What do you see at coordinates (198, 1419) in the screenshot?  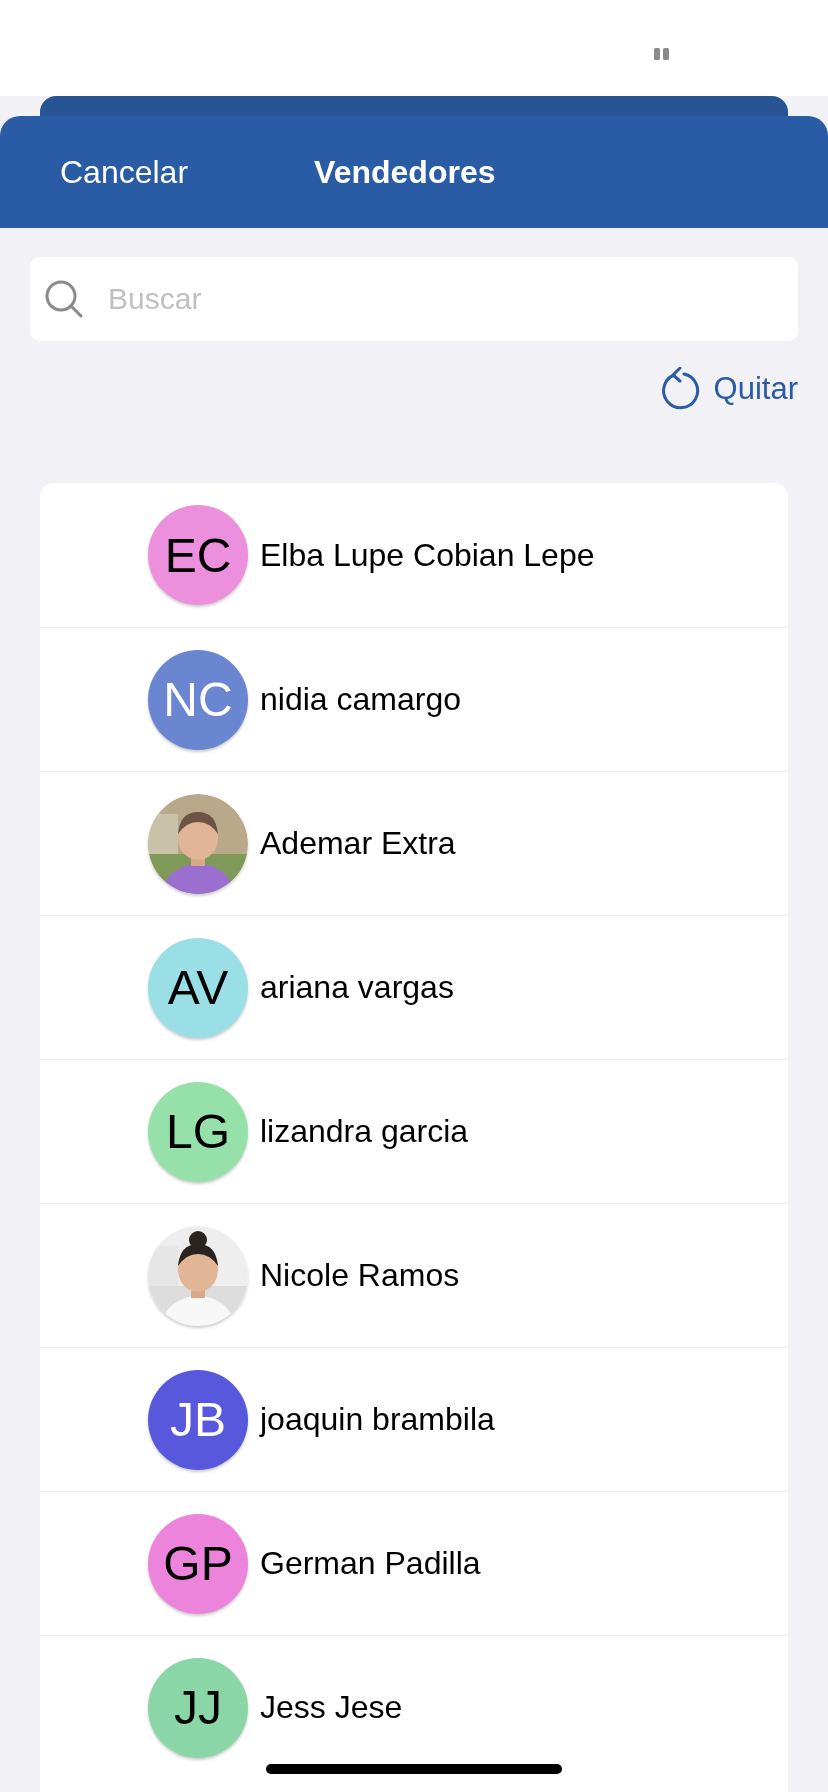 I see `avatar: JB` at bounding box center [198, 1419].